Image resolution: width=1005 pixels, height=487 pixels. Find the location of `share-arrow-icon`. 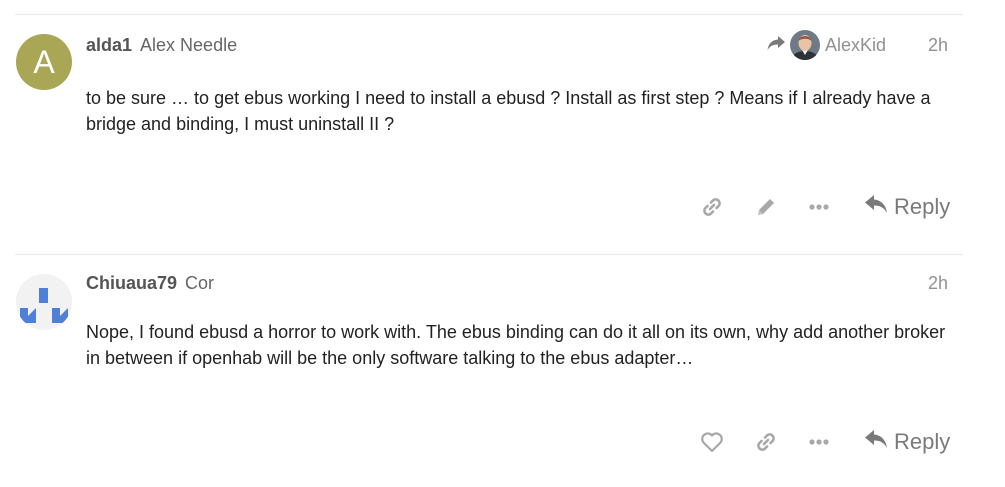

share-arrow-icon is located at coordinates (776, 45).